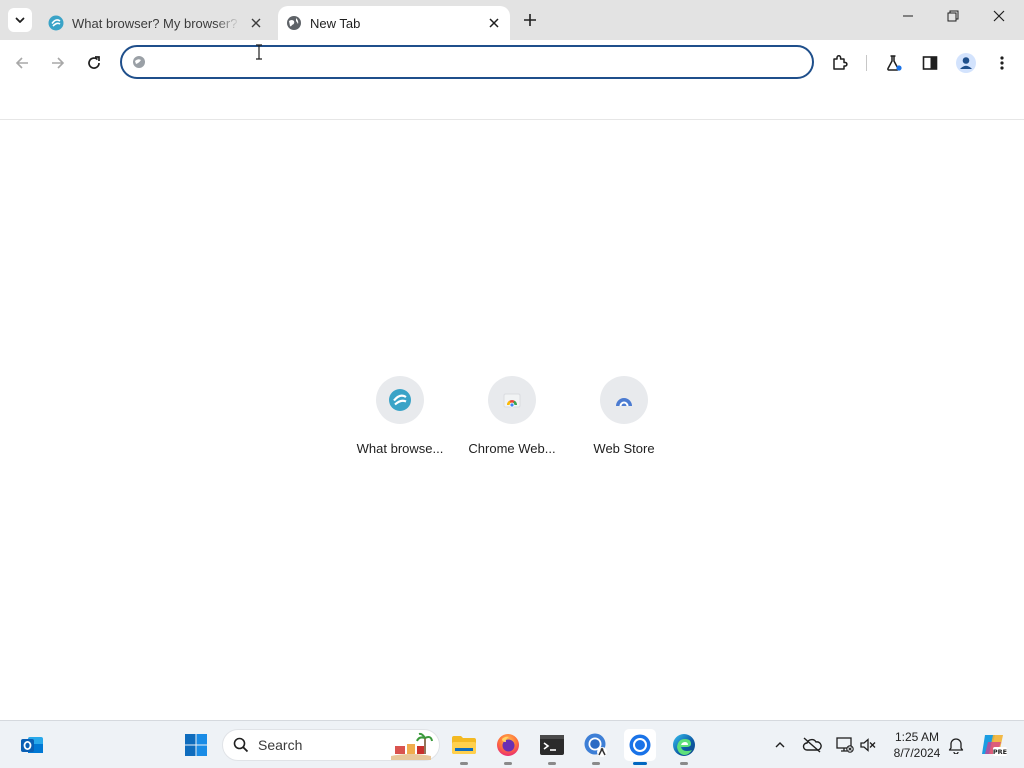 This screenshot has height=768, width=1024. Describe the element at coordinates (512, 20) in the screenshot. I see `tab-strip: What browser? My browser? Is New Tab` at that location.